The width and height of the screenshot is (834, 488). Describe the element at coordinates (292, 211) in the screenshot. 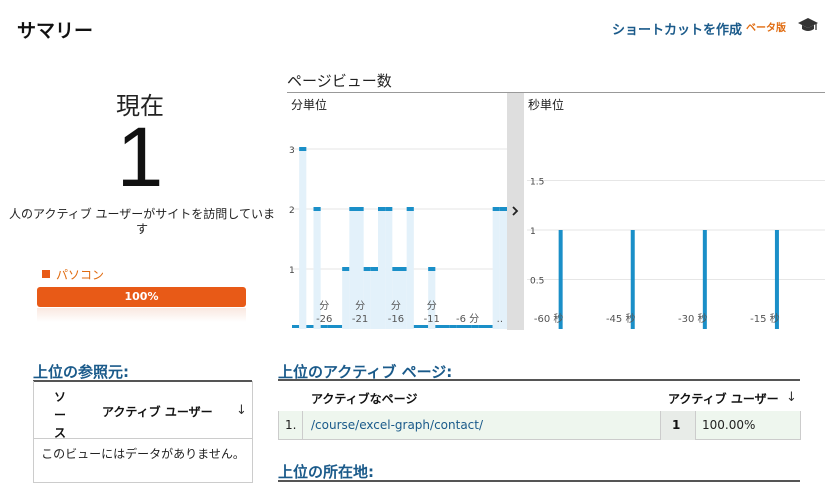

I see `minute-y-tick: 2` at that location.